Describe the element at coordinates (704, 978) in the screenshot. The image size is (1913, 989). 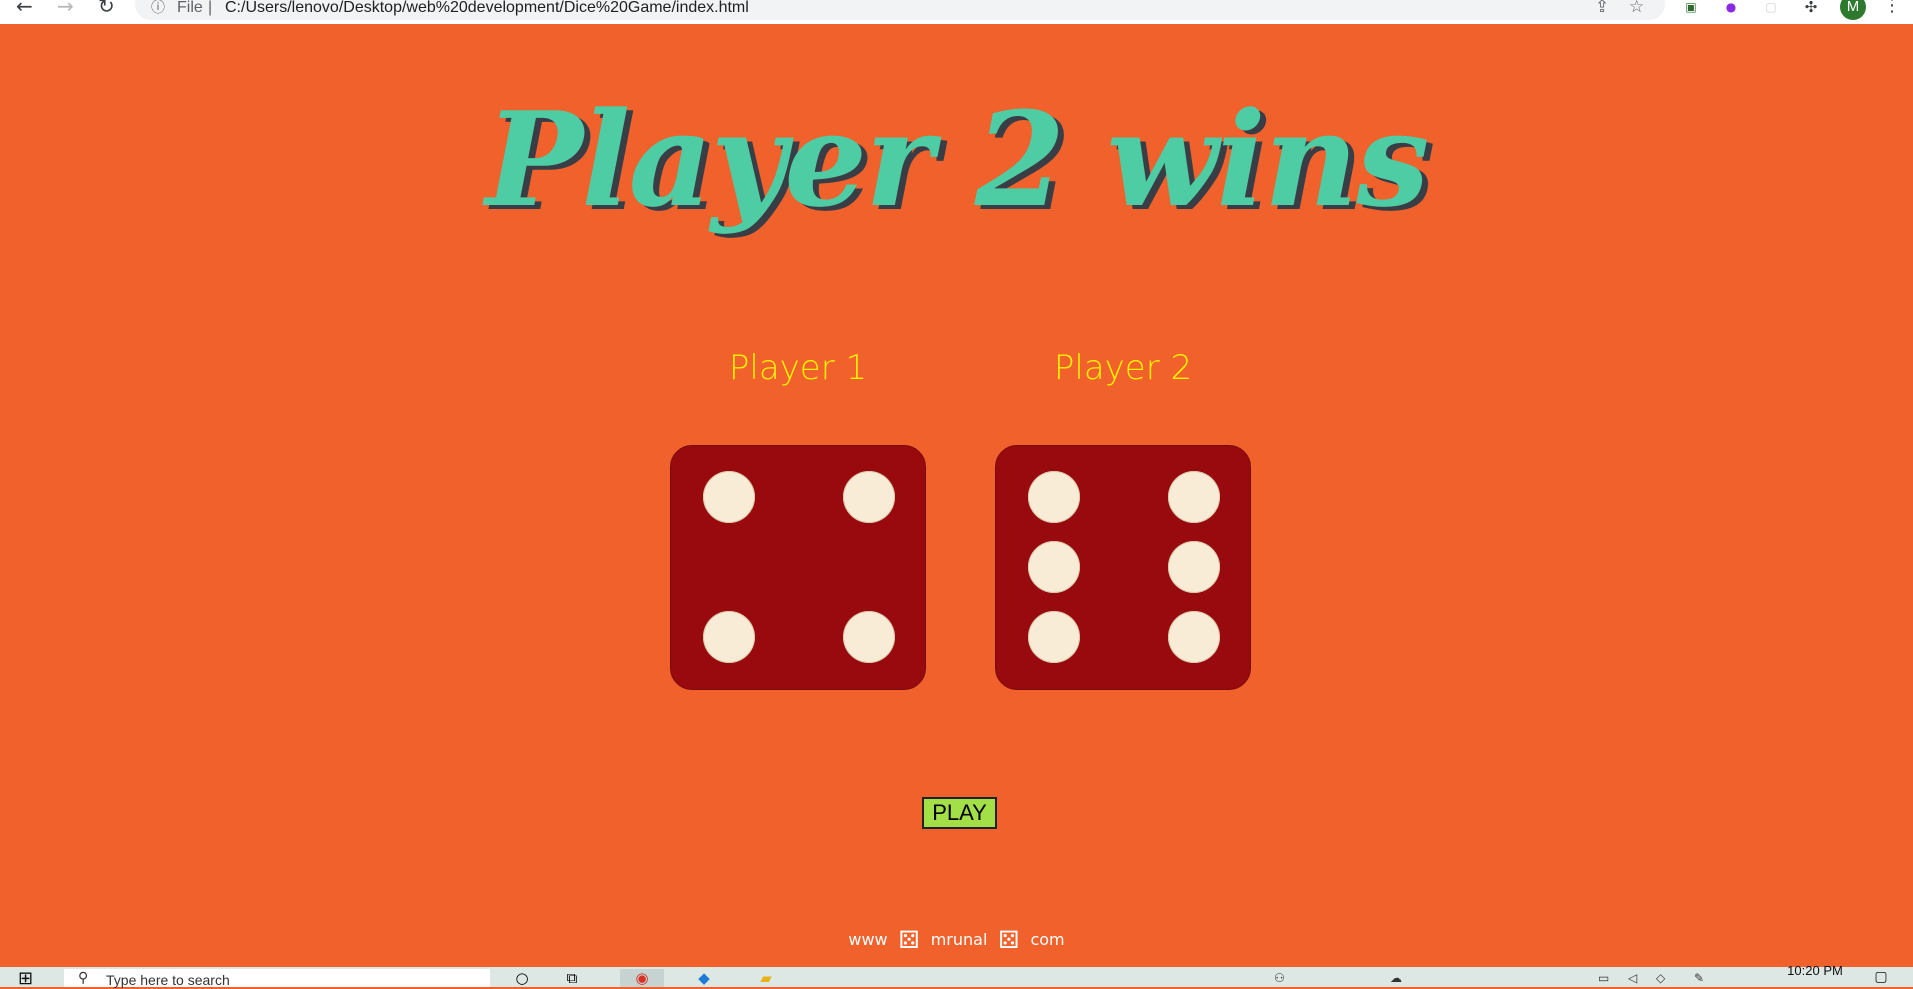
I see `vscode-icon: ◆` at that location.